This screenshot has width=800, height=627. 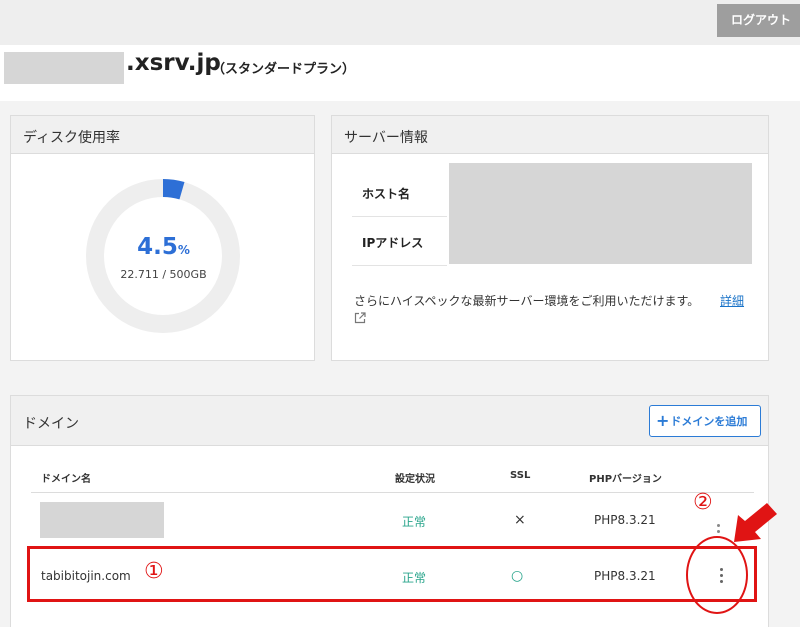 I want to click on hostname-label: ホスト名, so click(x=399, y=192).